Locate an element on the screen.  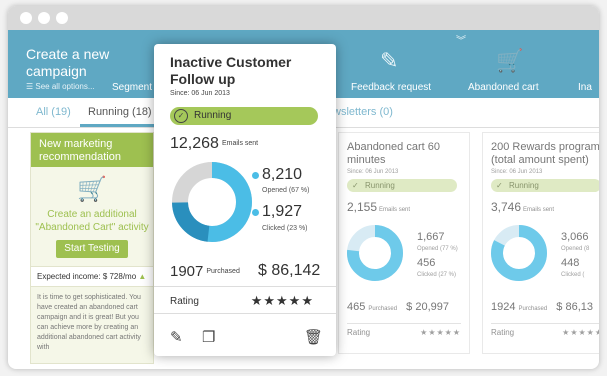
status-text: Running is located at coordinates (213, 115).